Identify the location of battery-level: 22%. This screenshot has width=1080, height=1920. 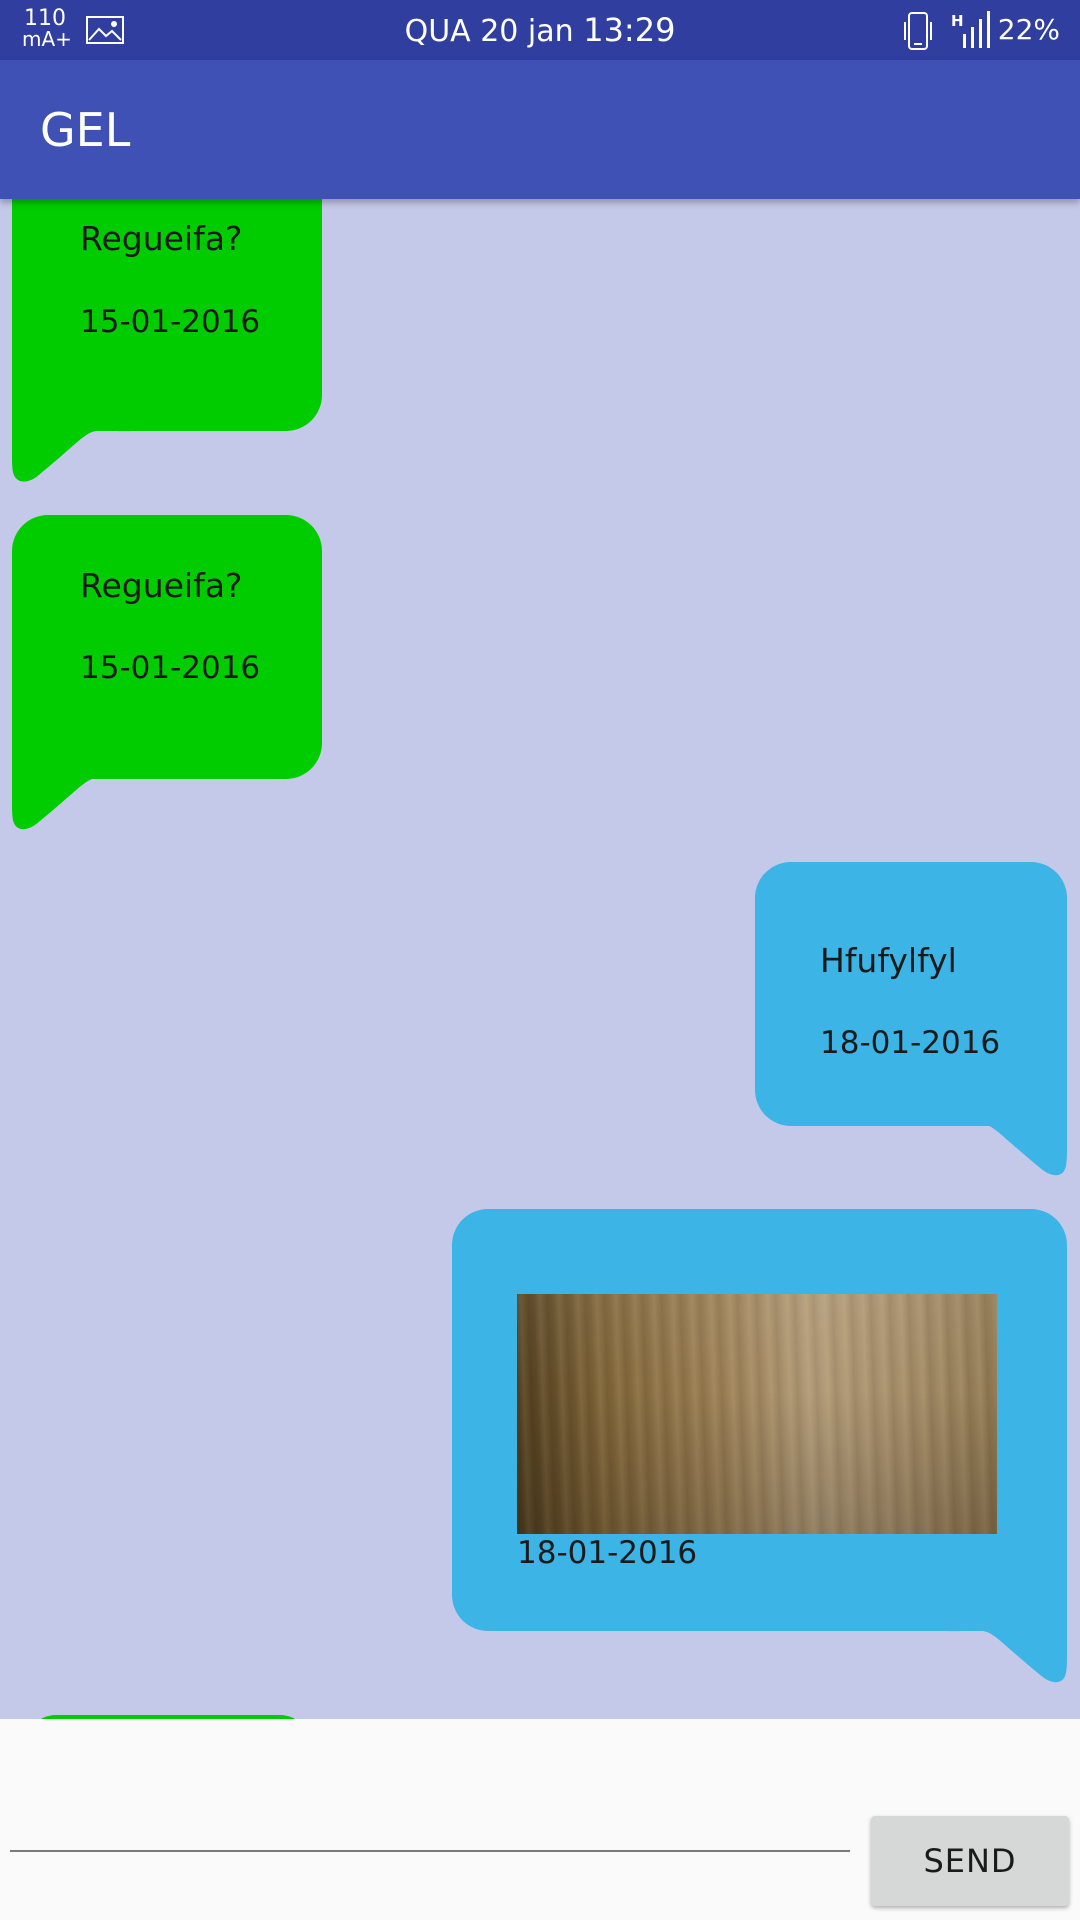
(1028, 29).